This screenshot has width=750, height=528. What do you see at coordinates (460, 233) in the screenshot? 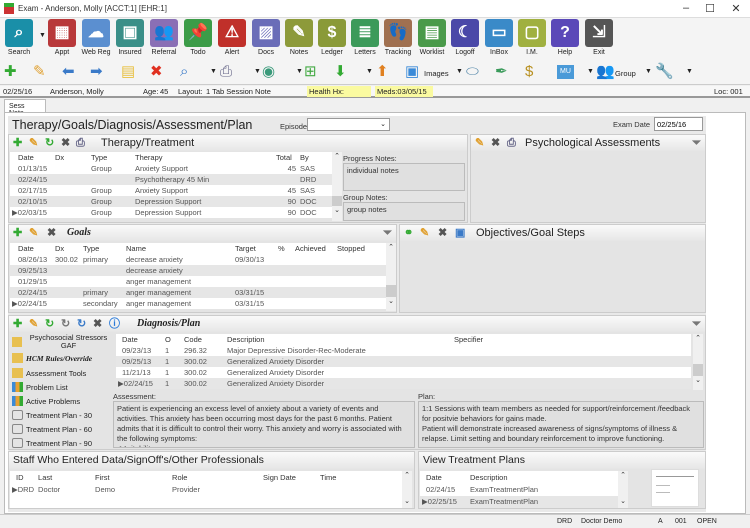
I see `list-icon: ▣` at bounding box center [460, 233].